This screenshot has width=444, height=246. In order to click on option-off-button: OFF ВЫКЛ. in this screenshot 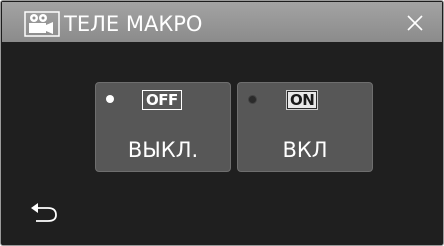, I will do `click(163, 127)`.